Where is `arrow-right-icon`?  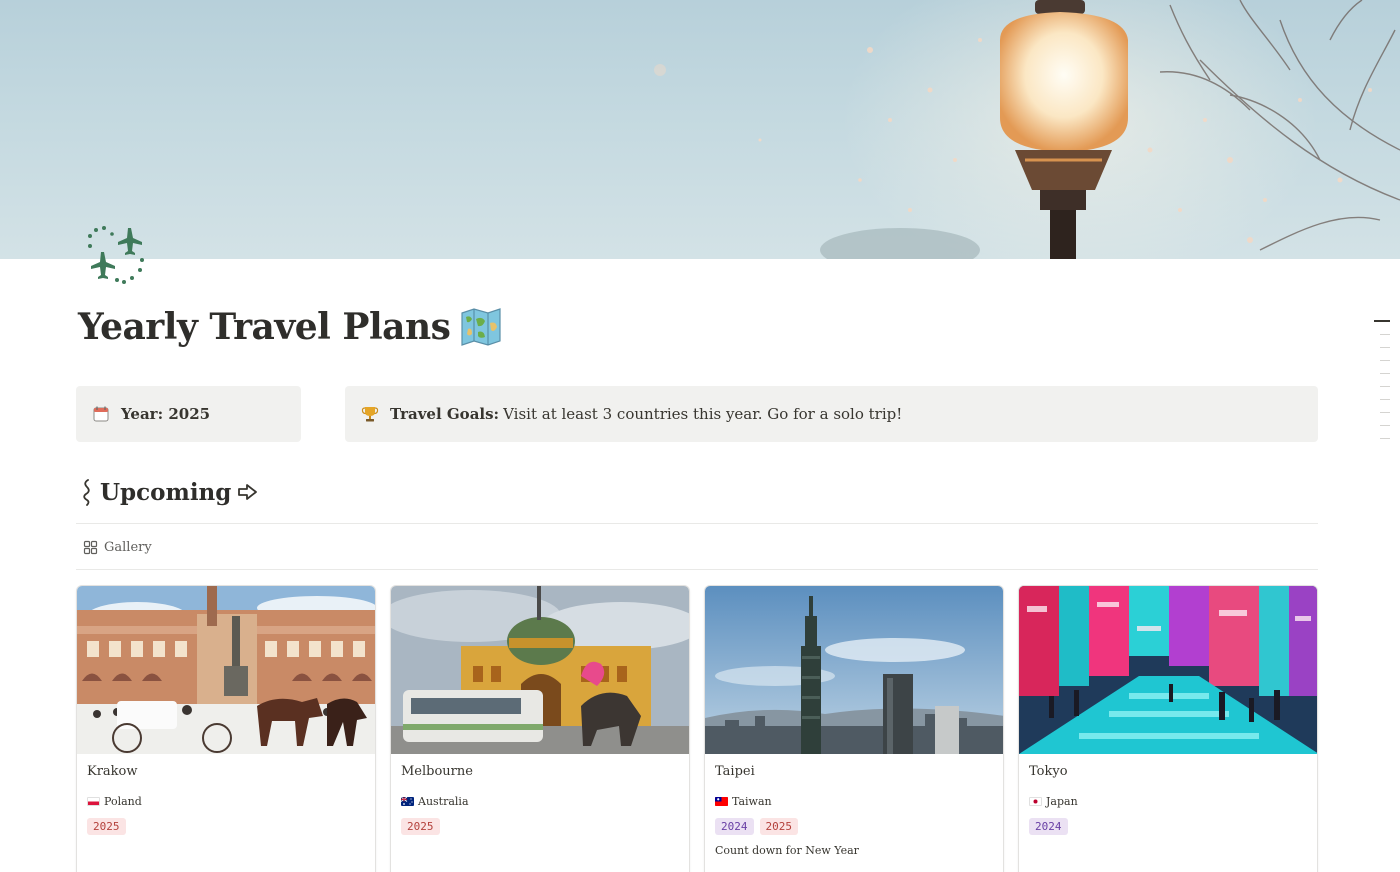
arrow-right-icon is located at coordinates (248, 492).